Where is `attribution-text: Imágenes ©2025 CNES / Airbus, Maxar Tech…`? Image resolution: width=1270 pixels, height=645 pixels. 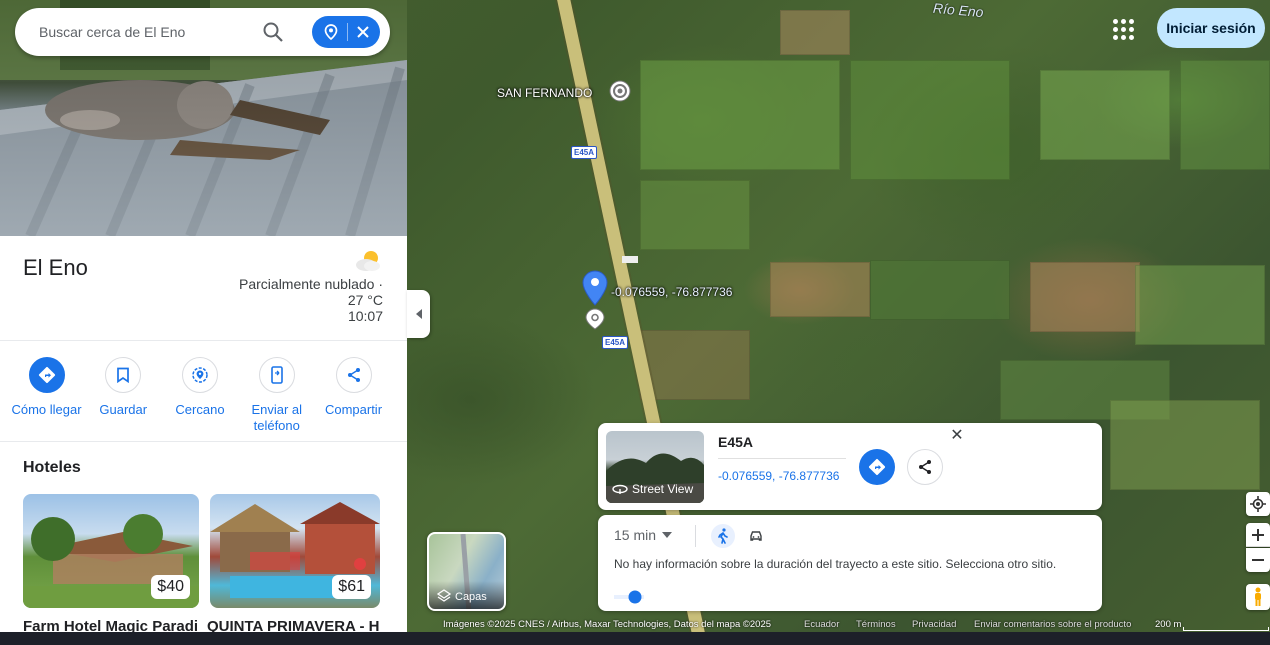
attribution-text: Imágenes ©2025 CNES / Airbus, Maxar Tech… is located at coordinates (607, 624).